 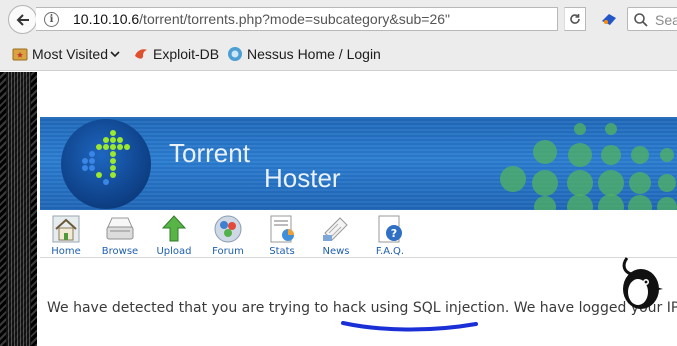 I want to click on bookmark-label: Exploit-DB, so click(x=186, y=54).